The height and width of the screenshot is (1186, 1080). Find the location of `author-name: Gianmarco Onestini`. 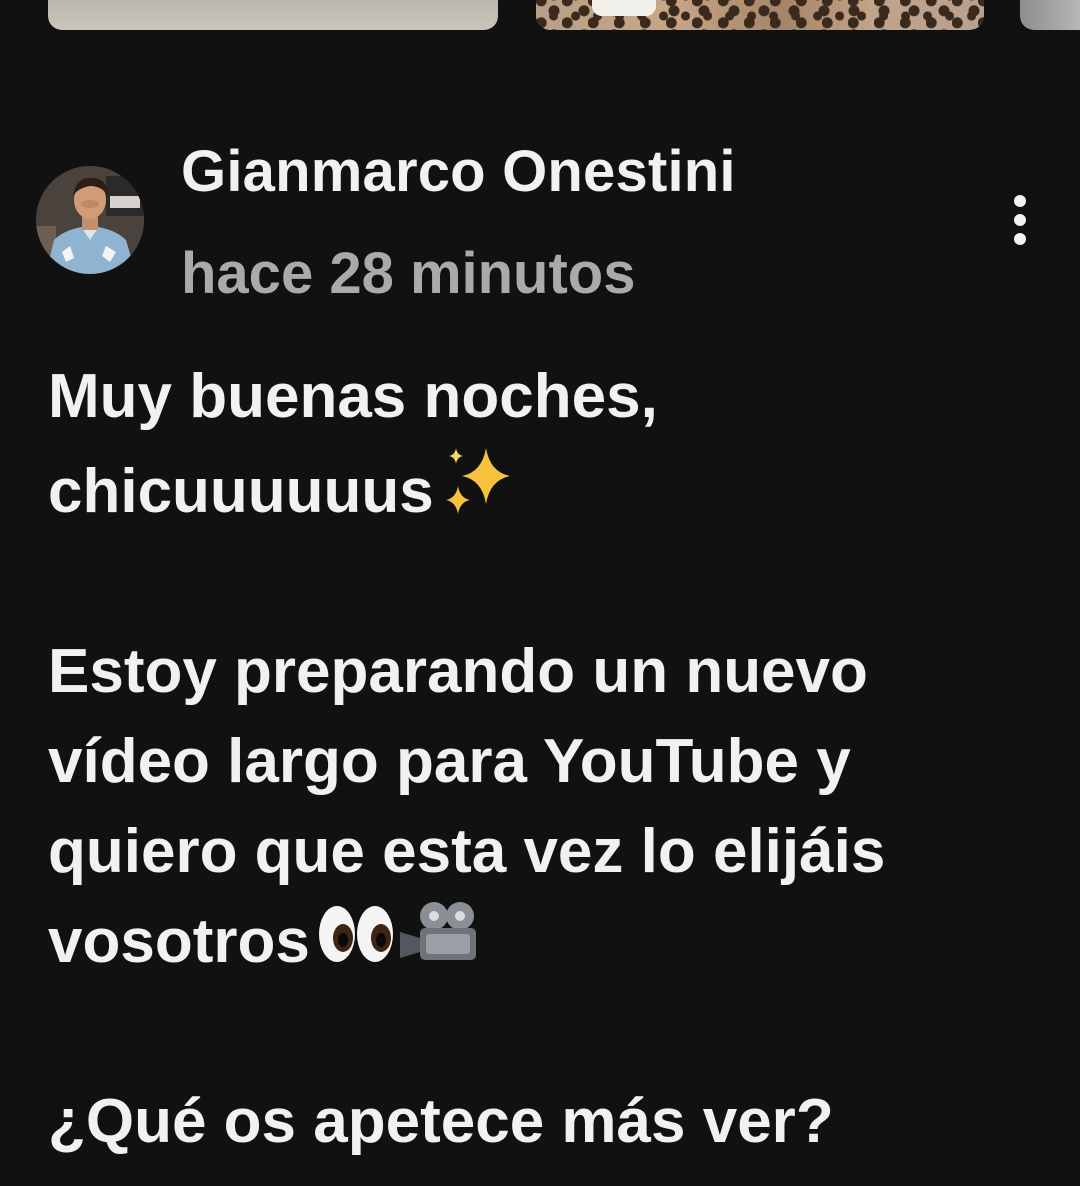

author-name: Gianmarco Onestini is located at coordinates (458, 171).